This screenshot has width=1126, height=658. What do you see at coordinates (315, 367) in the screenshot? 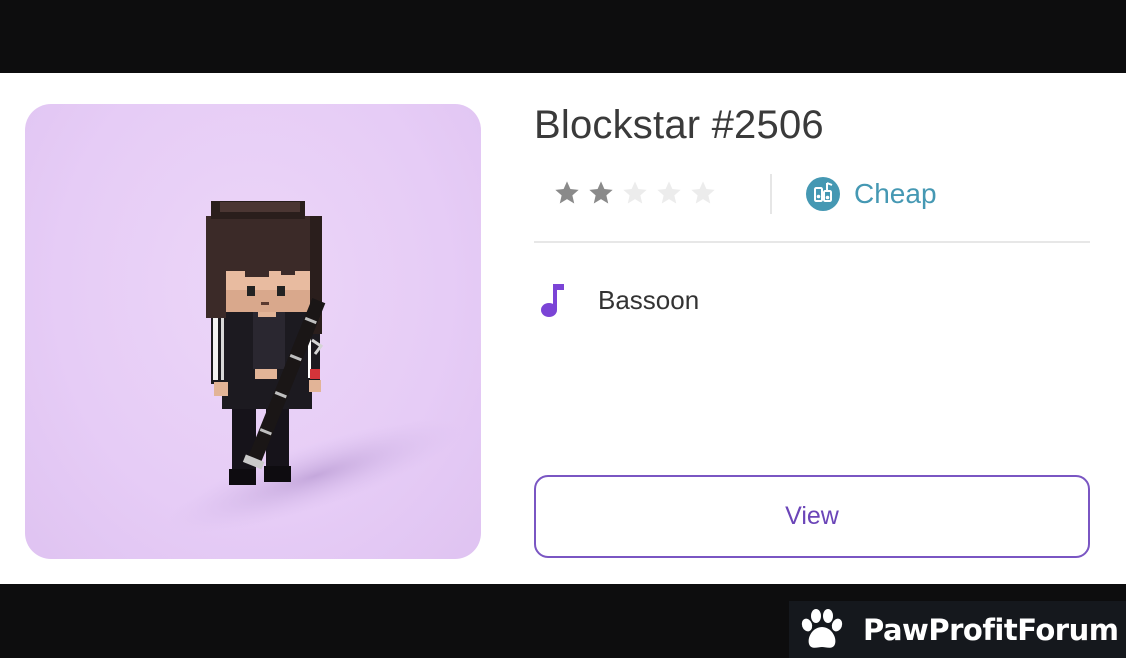
I see `voxel-character-image` at bounding box center [315, 367].